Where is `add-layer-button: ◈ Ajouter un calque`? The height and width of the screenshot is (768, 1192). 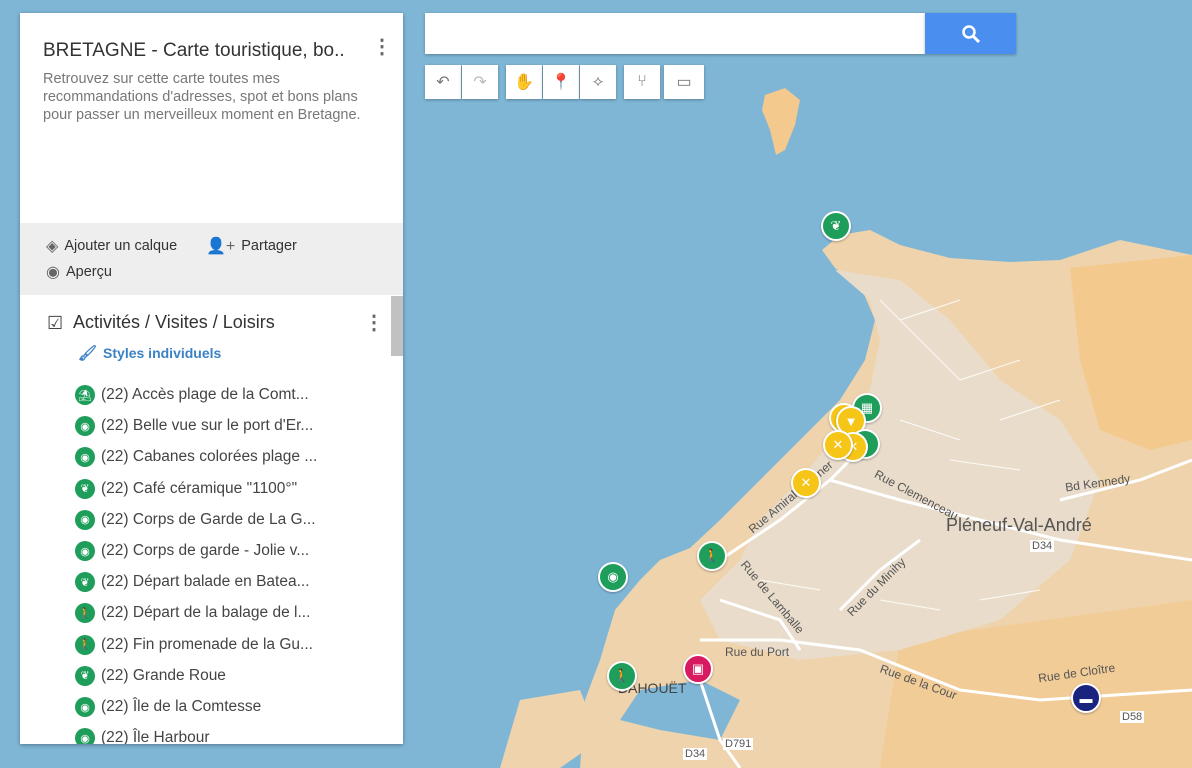
add-layer-button: ◈ Ajouter un calque is located at coordinates (111, 246).